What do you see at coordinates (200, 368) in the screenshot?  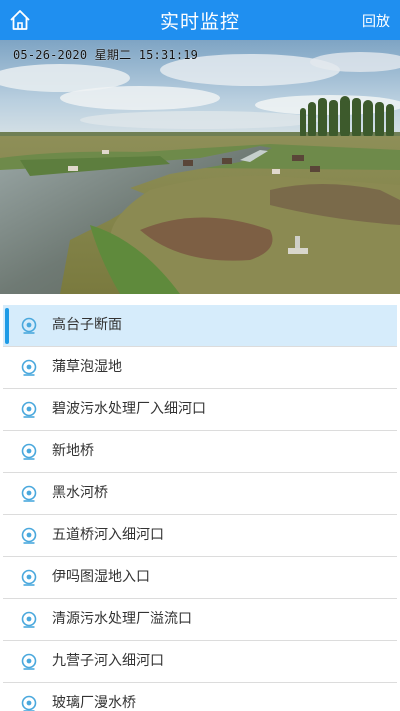 I see `camera-list-item: 蒲草泡湿地` at bounding box center [200, 368].